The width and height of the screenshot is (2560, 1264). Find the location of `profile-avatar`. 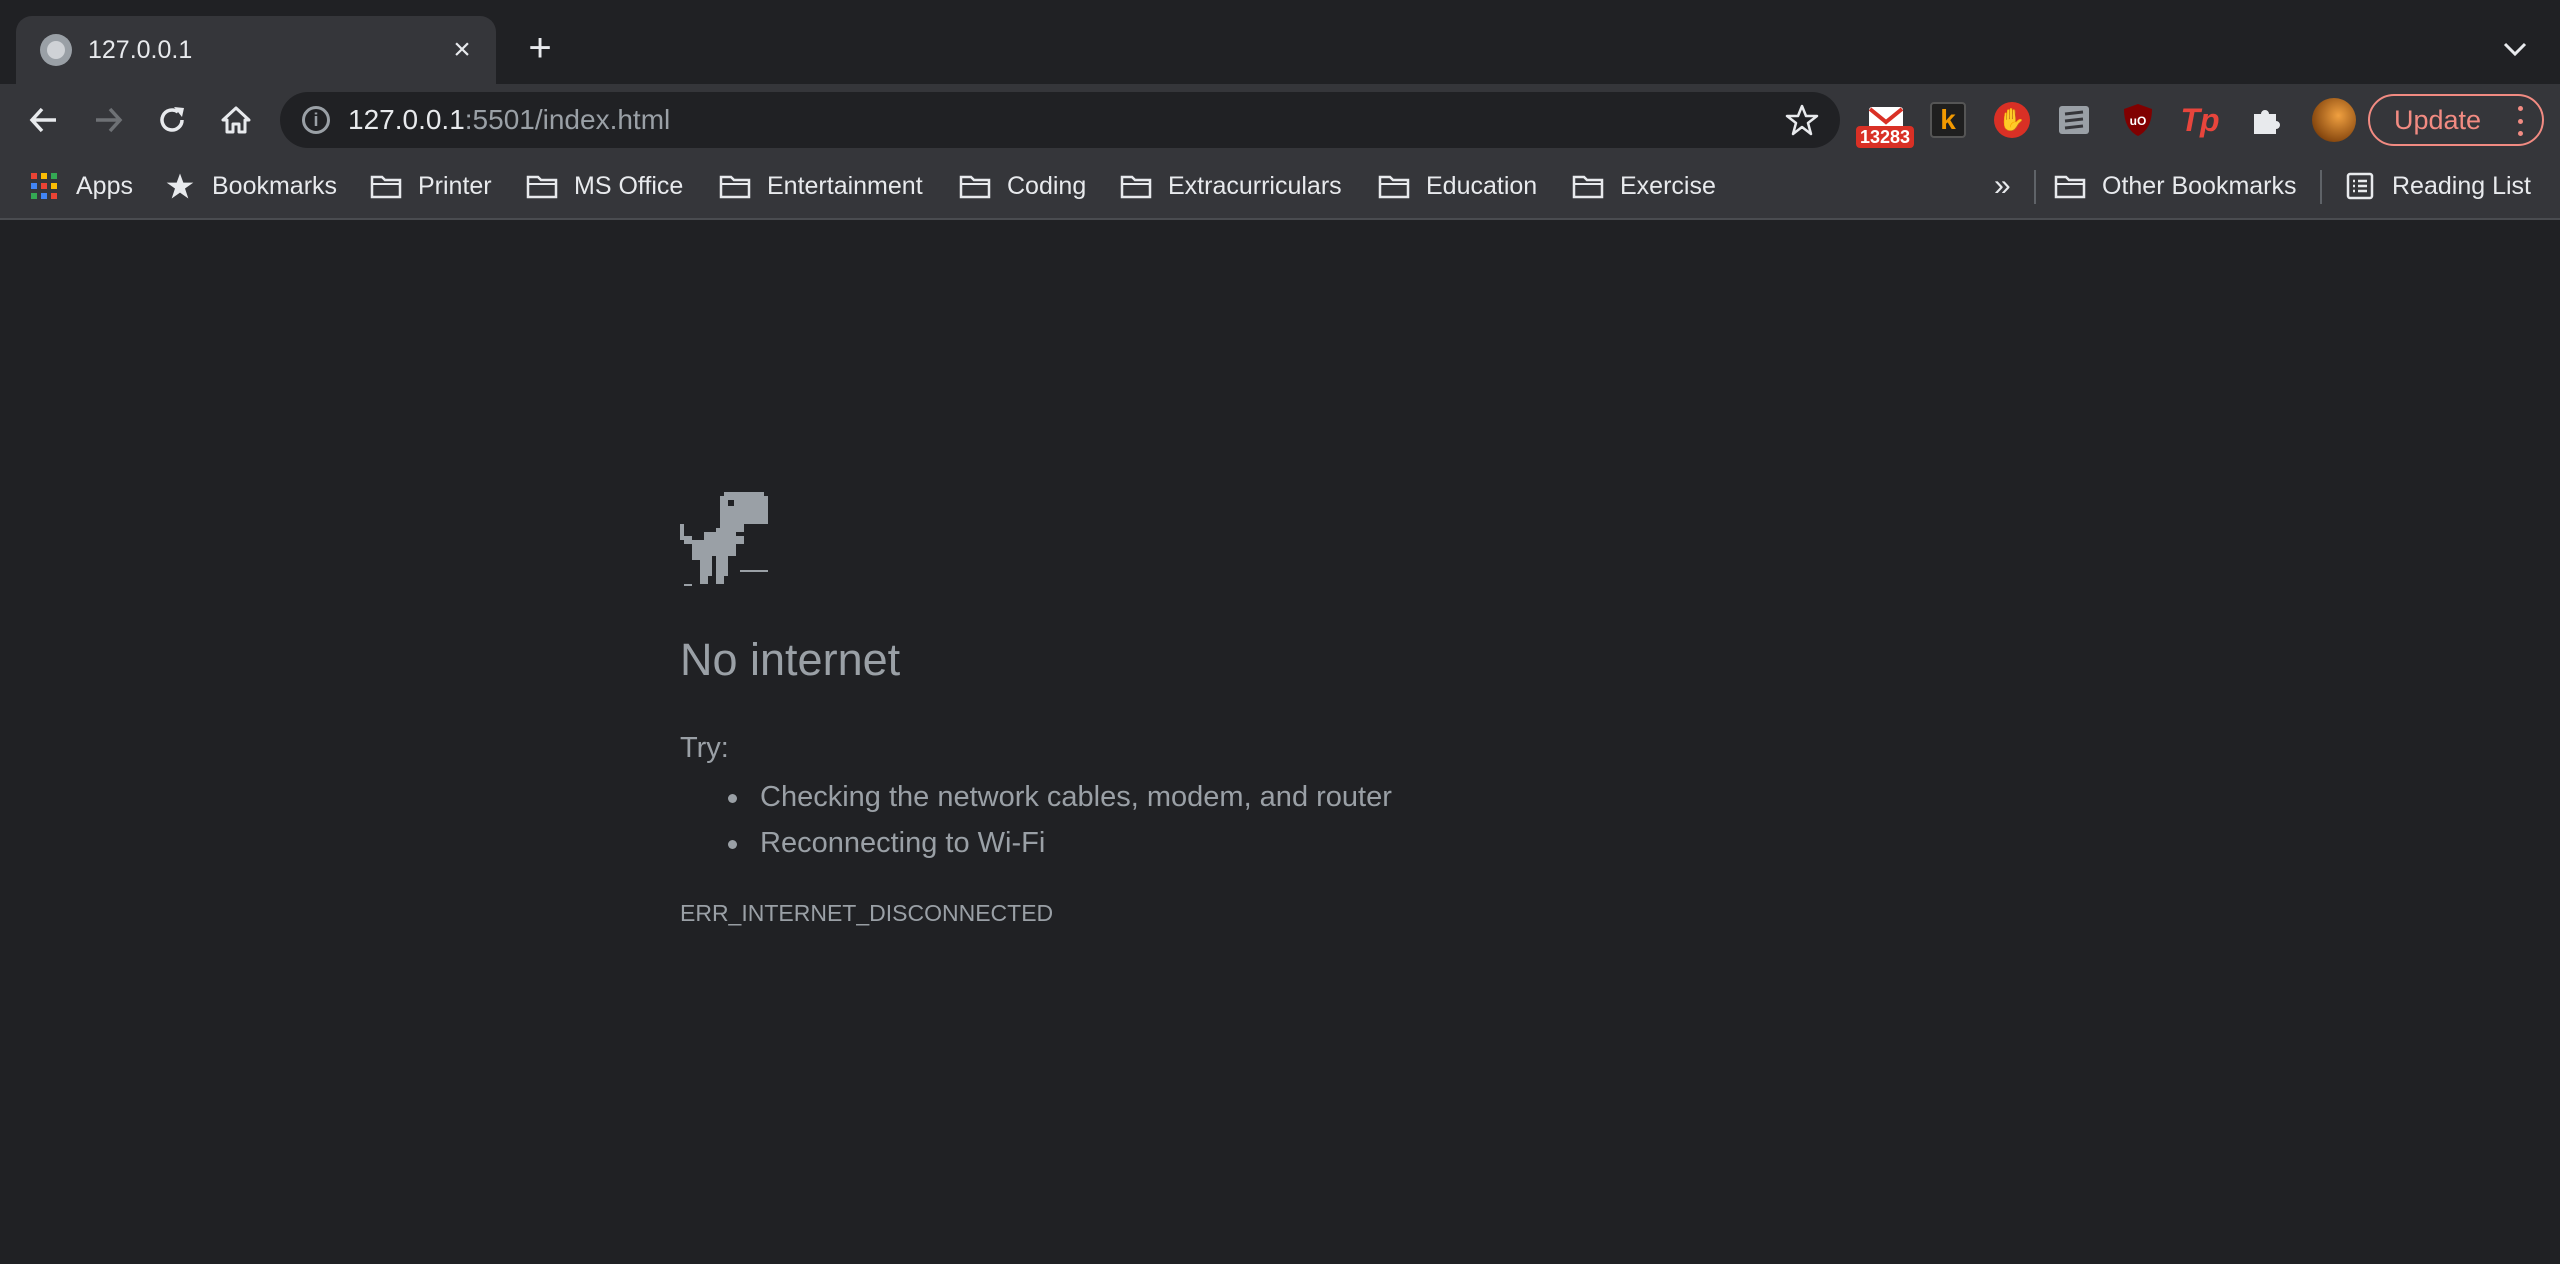

profile-avatar is located at coordinates (2334, 120).